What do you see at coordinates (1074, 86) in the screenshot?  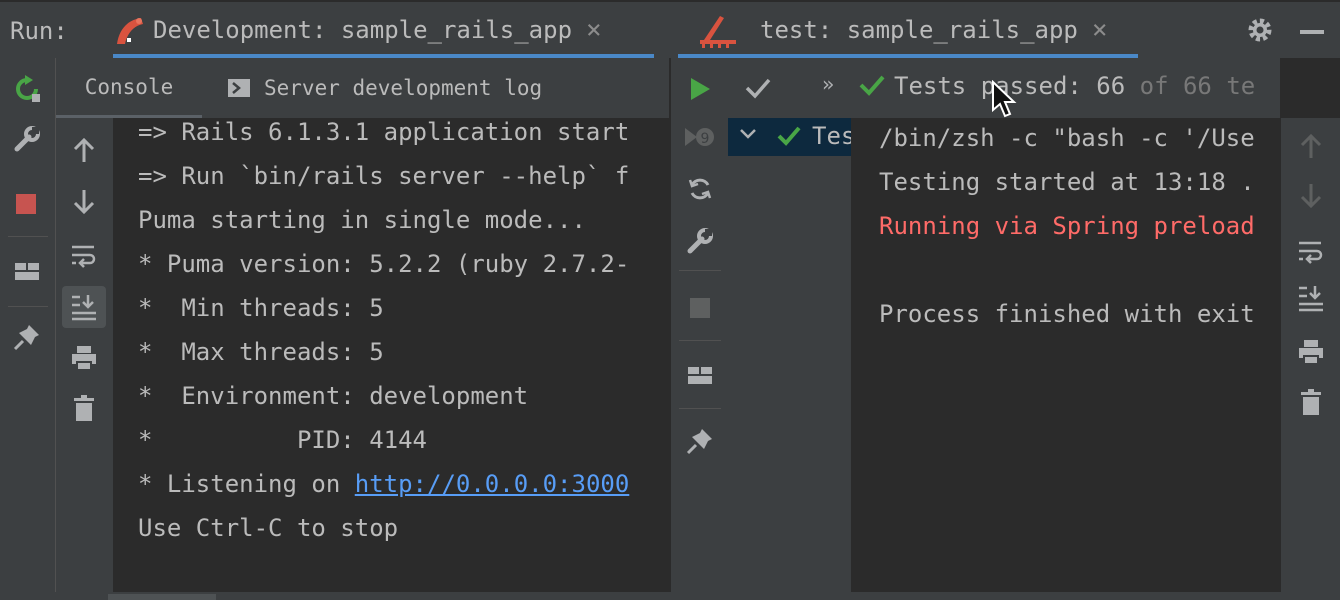 I see `test-status-text: Tests passed: 66 of 66 te` at bounding box center [1074, 86].